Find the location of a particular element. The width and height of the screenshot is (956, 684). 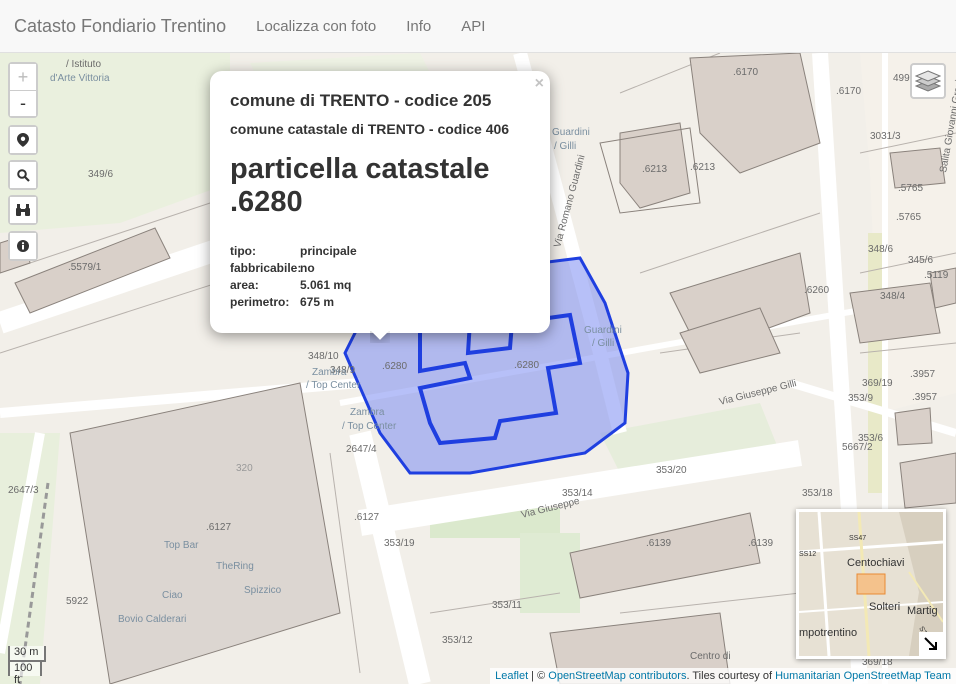

popup-value: 5.061 mq is located at coordinates (326, 285).